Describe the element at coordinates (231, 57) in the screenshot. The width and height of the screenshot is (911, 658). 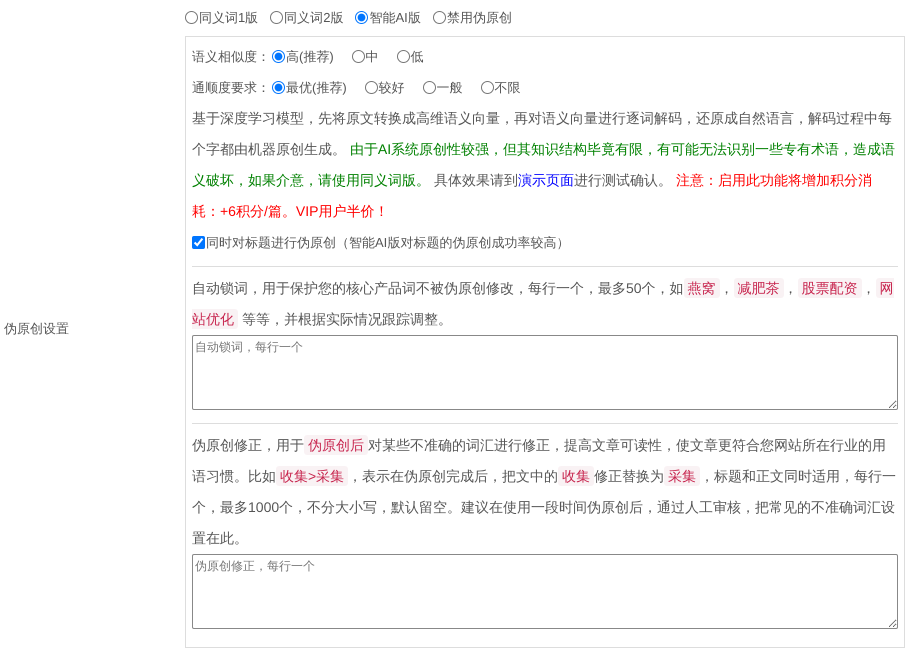
I see `field-label: 语义相似度：` at that location.